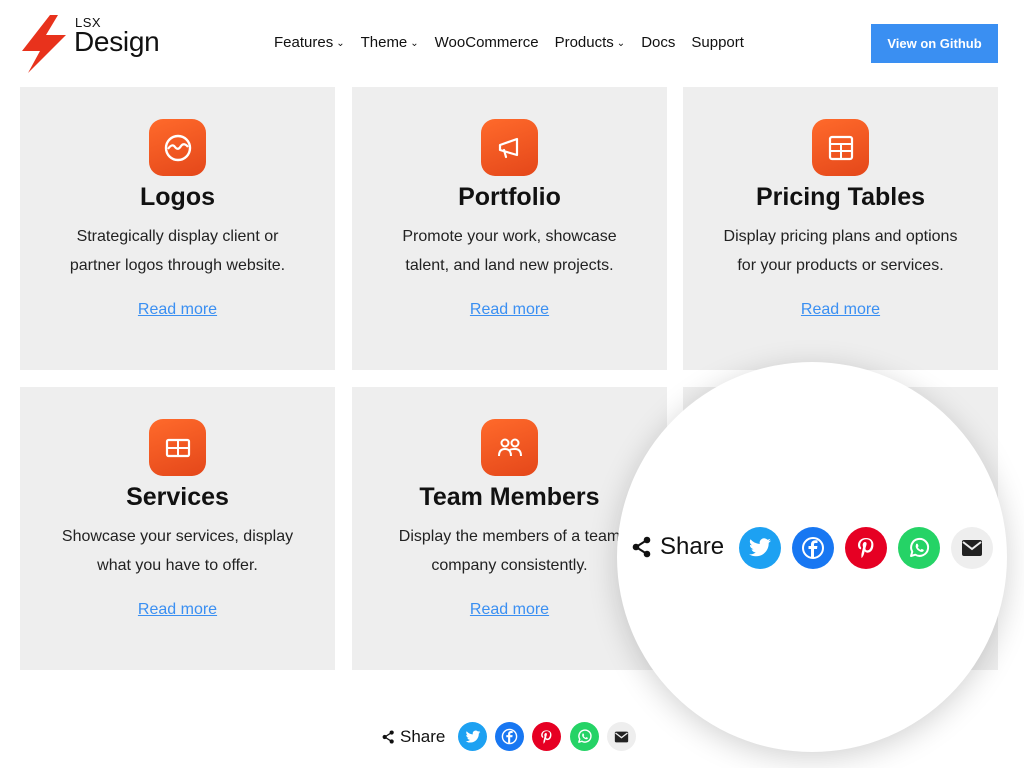 This screenshot has height=768, width=1024. I want to click on brand-name: Design, so click(117, 41).